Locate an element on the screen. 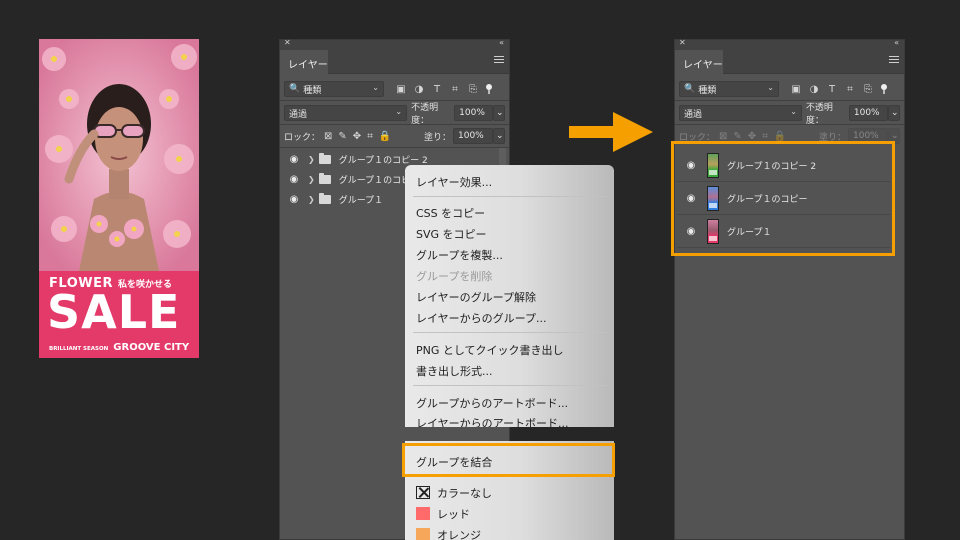 The height and width of the screenshot is (540, 960). right-arrow-icon is located at coordinates (611, 132).